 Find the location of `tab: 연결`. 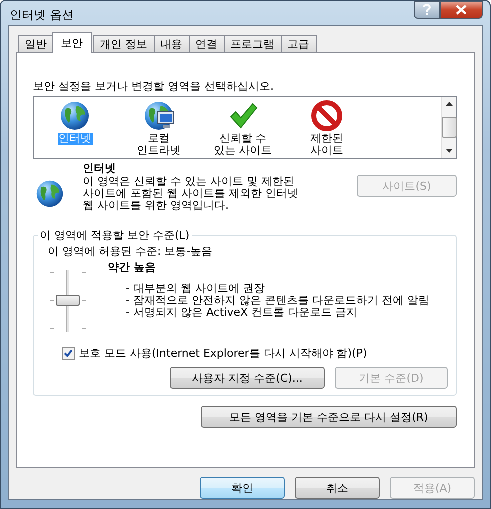

tab: 연결 is located at coordinates (206, 43).